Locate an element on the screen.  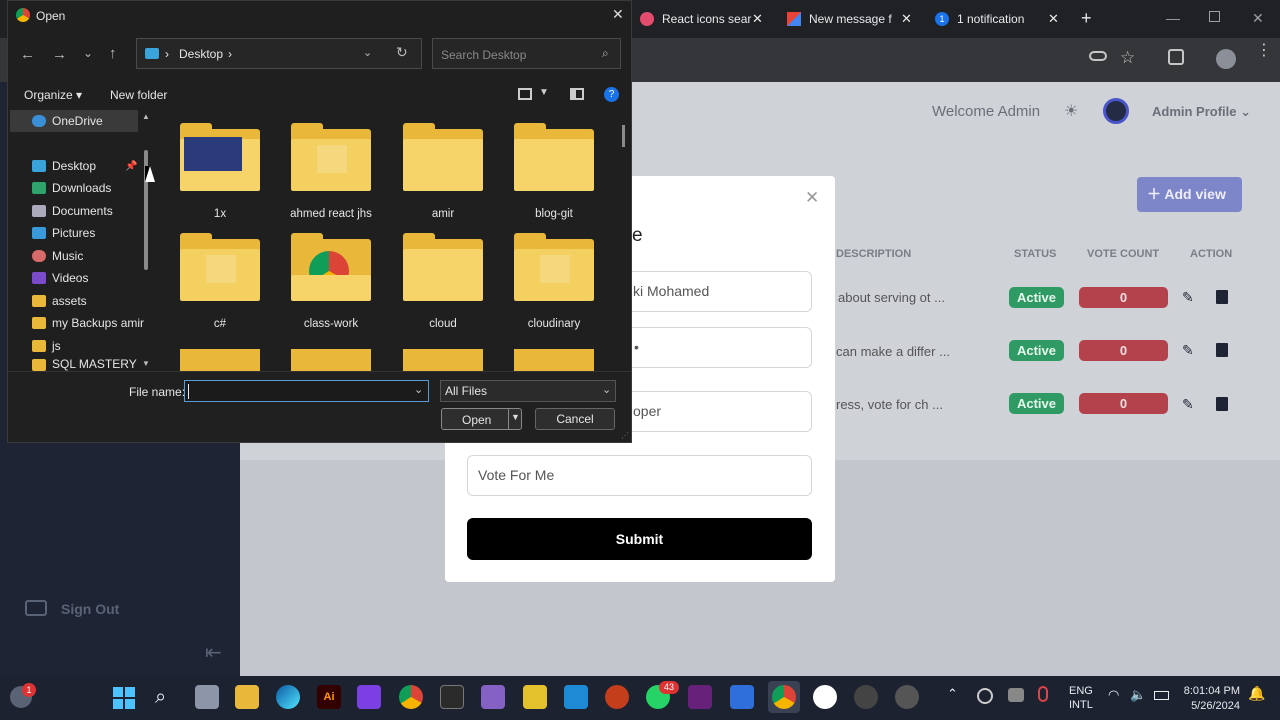
scroll-up-icon: ▲ is located at coordinates (146, 116).